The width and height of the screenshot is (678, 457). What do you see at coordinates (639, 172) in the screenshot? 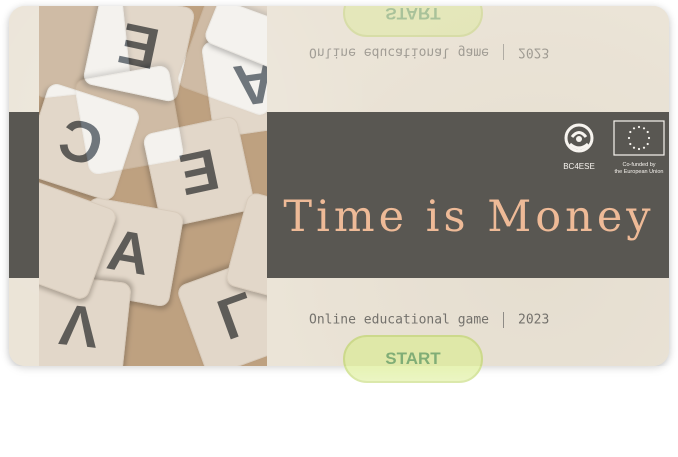
I see `eu-label-line2: the European Union` at bounding box center [639, 172].